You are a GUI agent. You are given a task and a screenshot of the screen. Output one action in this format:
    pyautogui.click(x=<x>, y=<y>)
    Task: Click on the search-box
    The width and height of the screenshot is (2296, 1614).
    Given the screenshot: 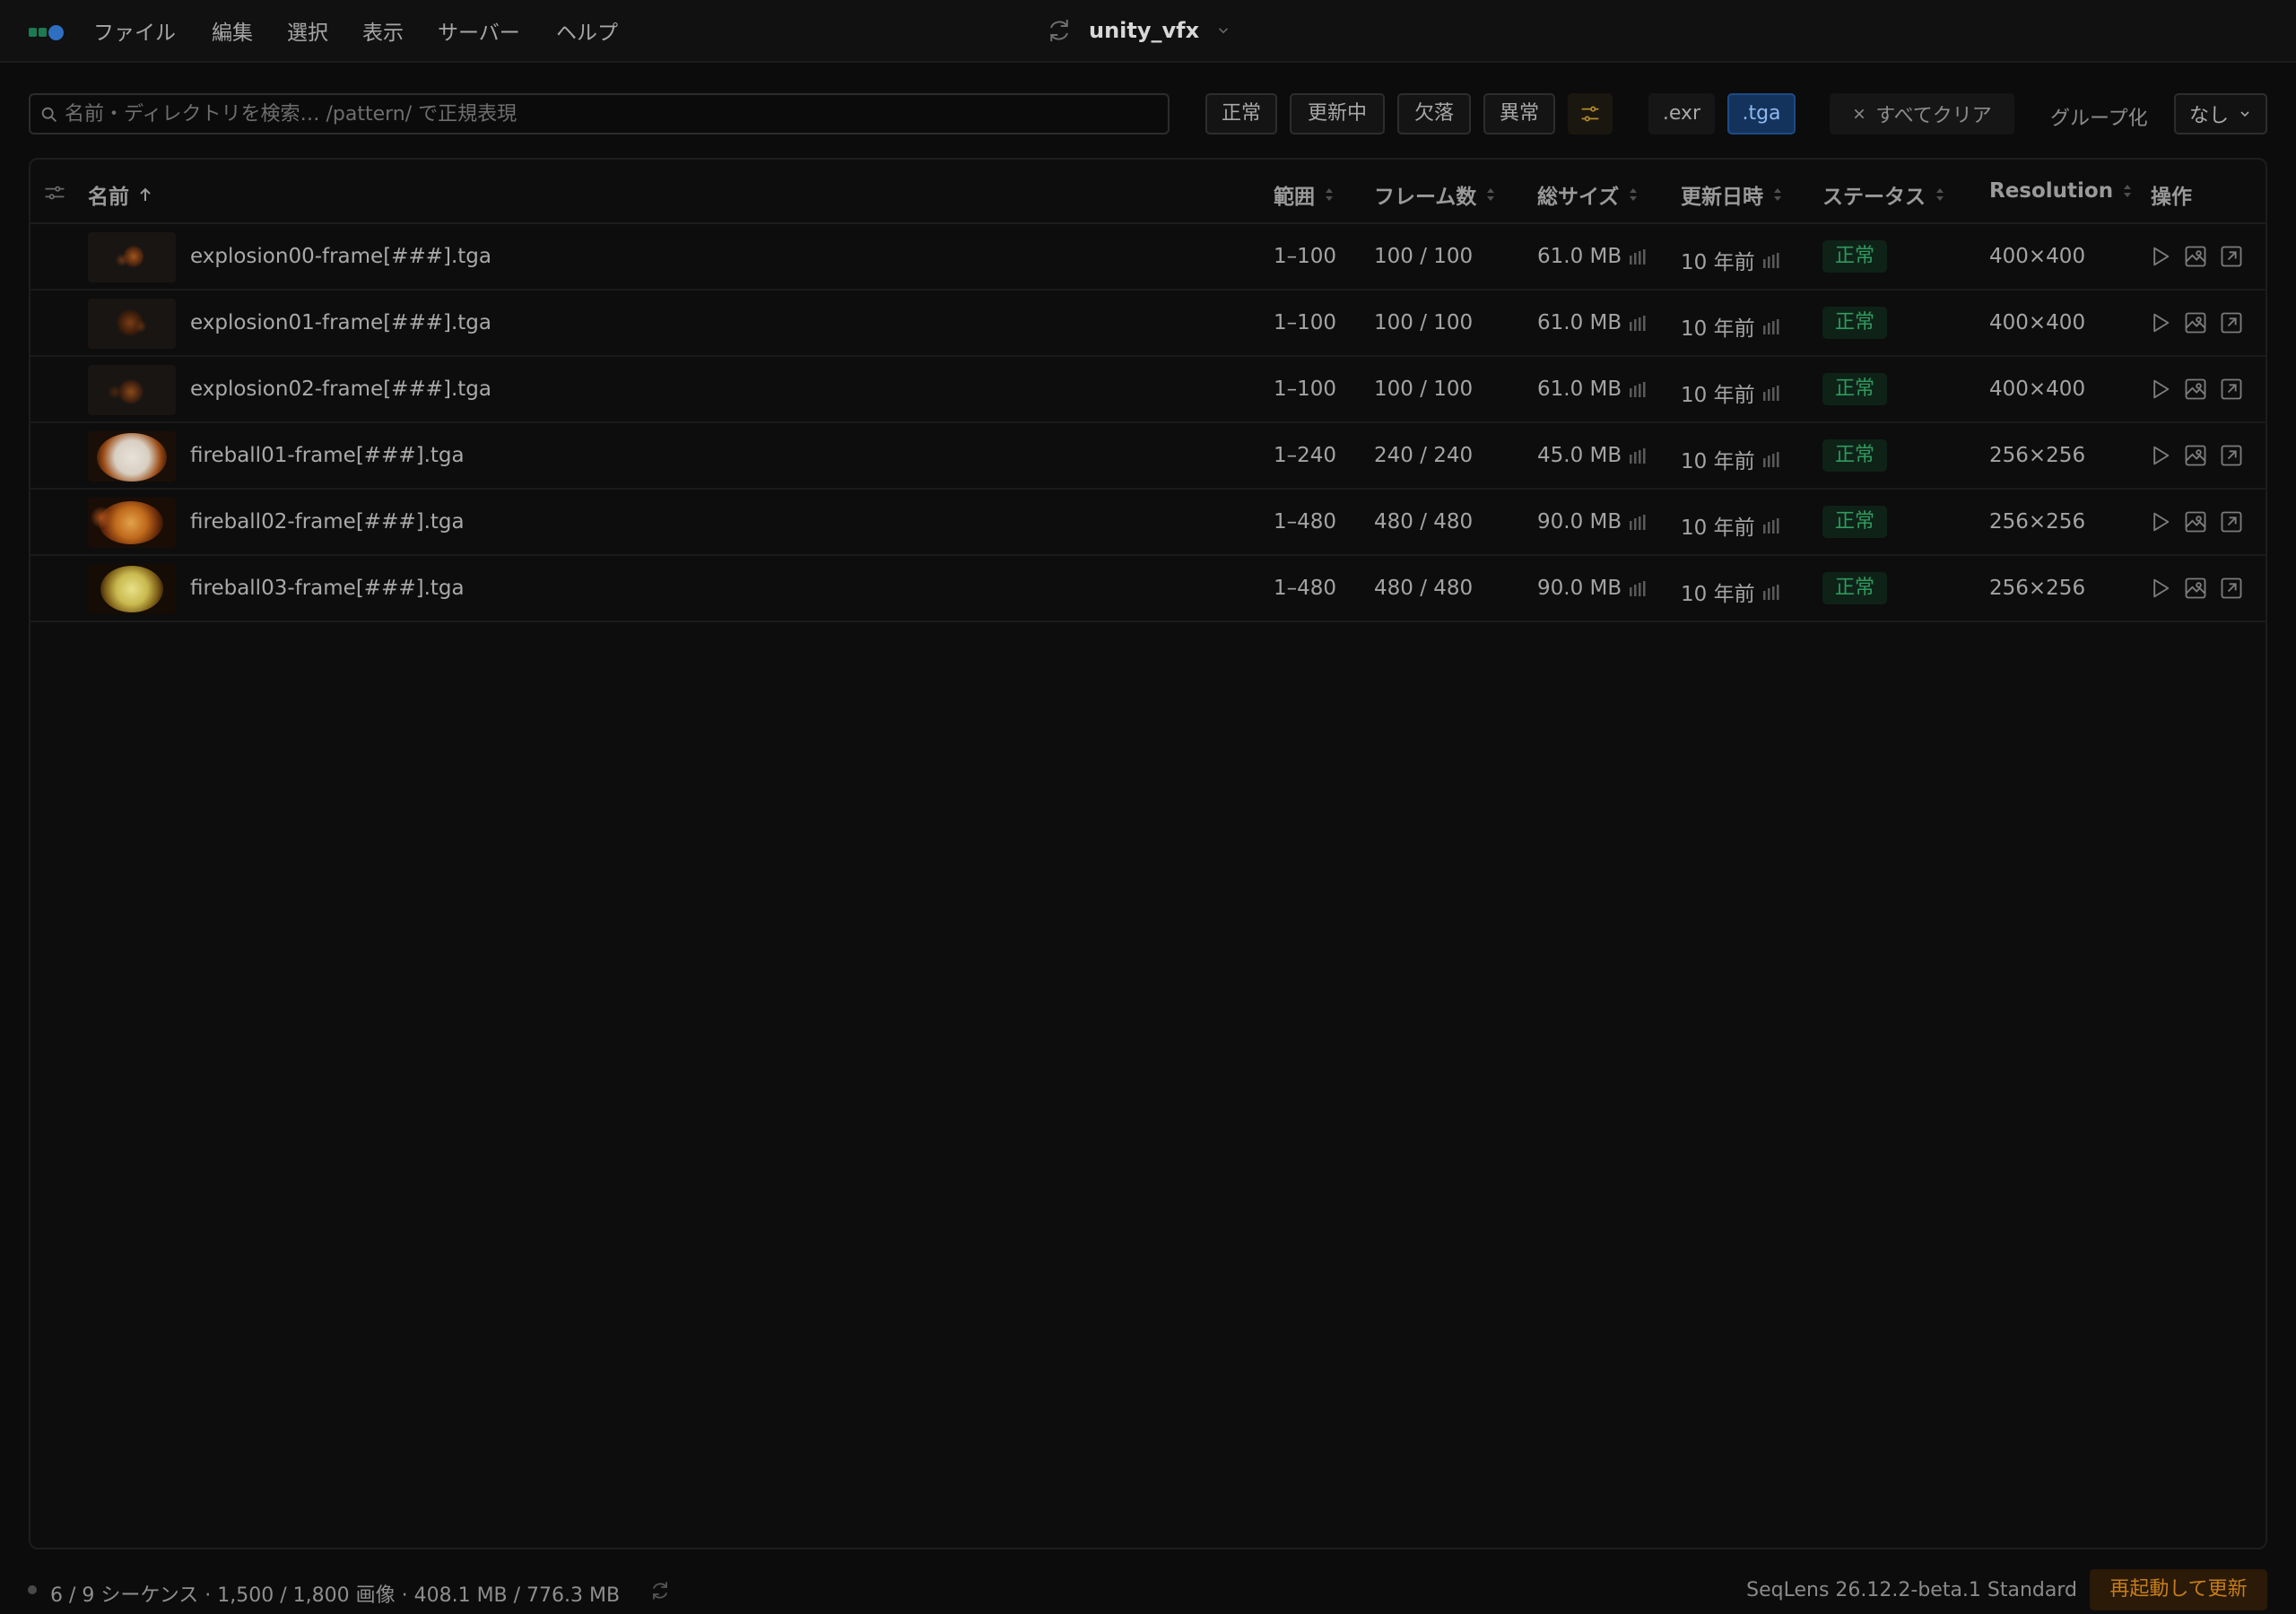 What is the action you would take?
    pyautogui.click(x=599, y=113)
    